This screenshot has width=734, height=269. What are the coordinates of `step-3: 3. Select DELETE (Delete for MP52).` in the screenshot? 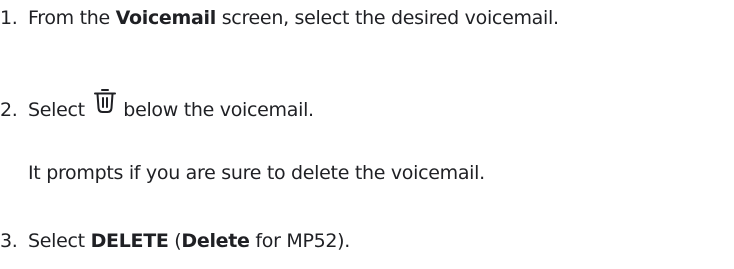 It's located at (175, 241).